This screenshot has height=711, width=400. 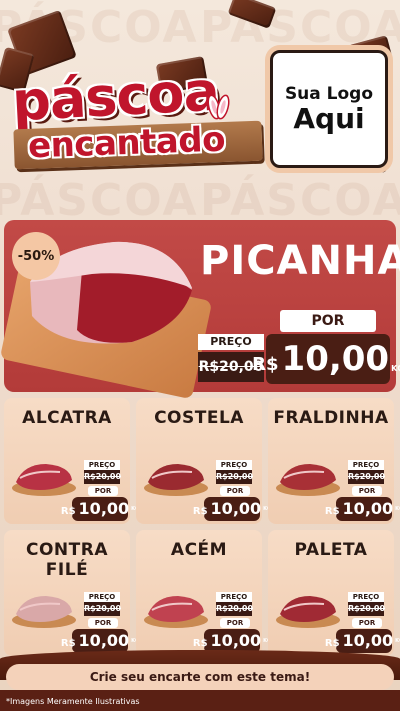 What do you see at coordinates (203, 593) in the screenshot?
I see `product-card: ACÉM PREÇO R$20,00 POR R$ 10,00 KG` at bounding box center [203, 593].